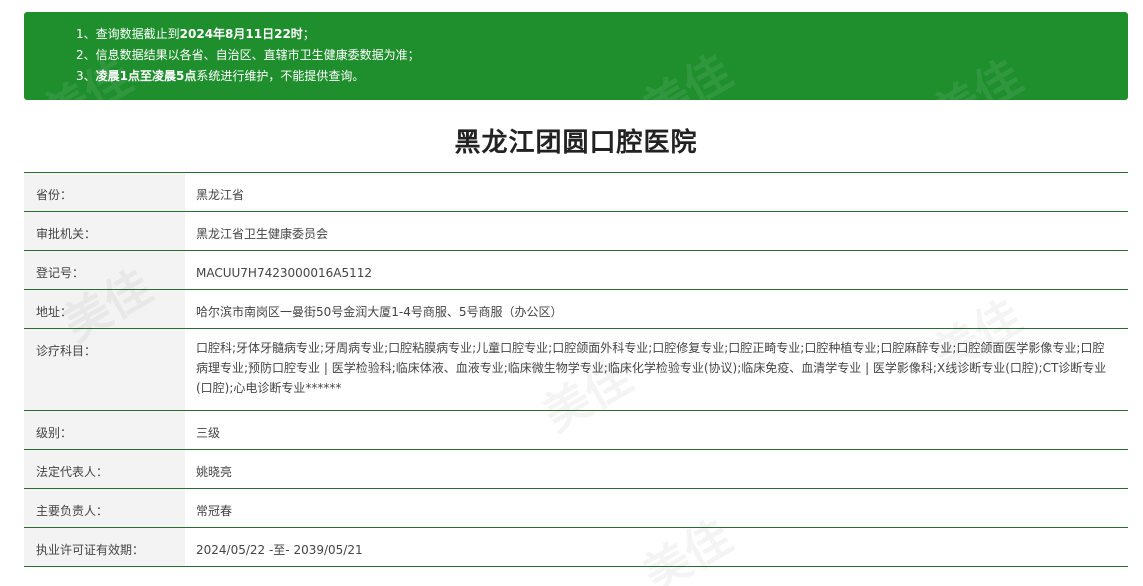 This screenshot has height=586, width=1143. Describe the element at coordinates (248, 55) in the screenshot. I see `notice-line-2: 2、信息数据结果以各省、自治区、直辖市卫生健康委数据为准；` at that location.